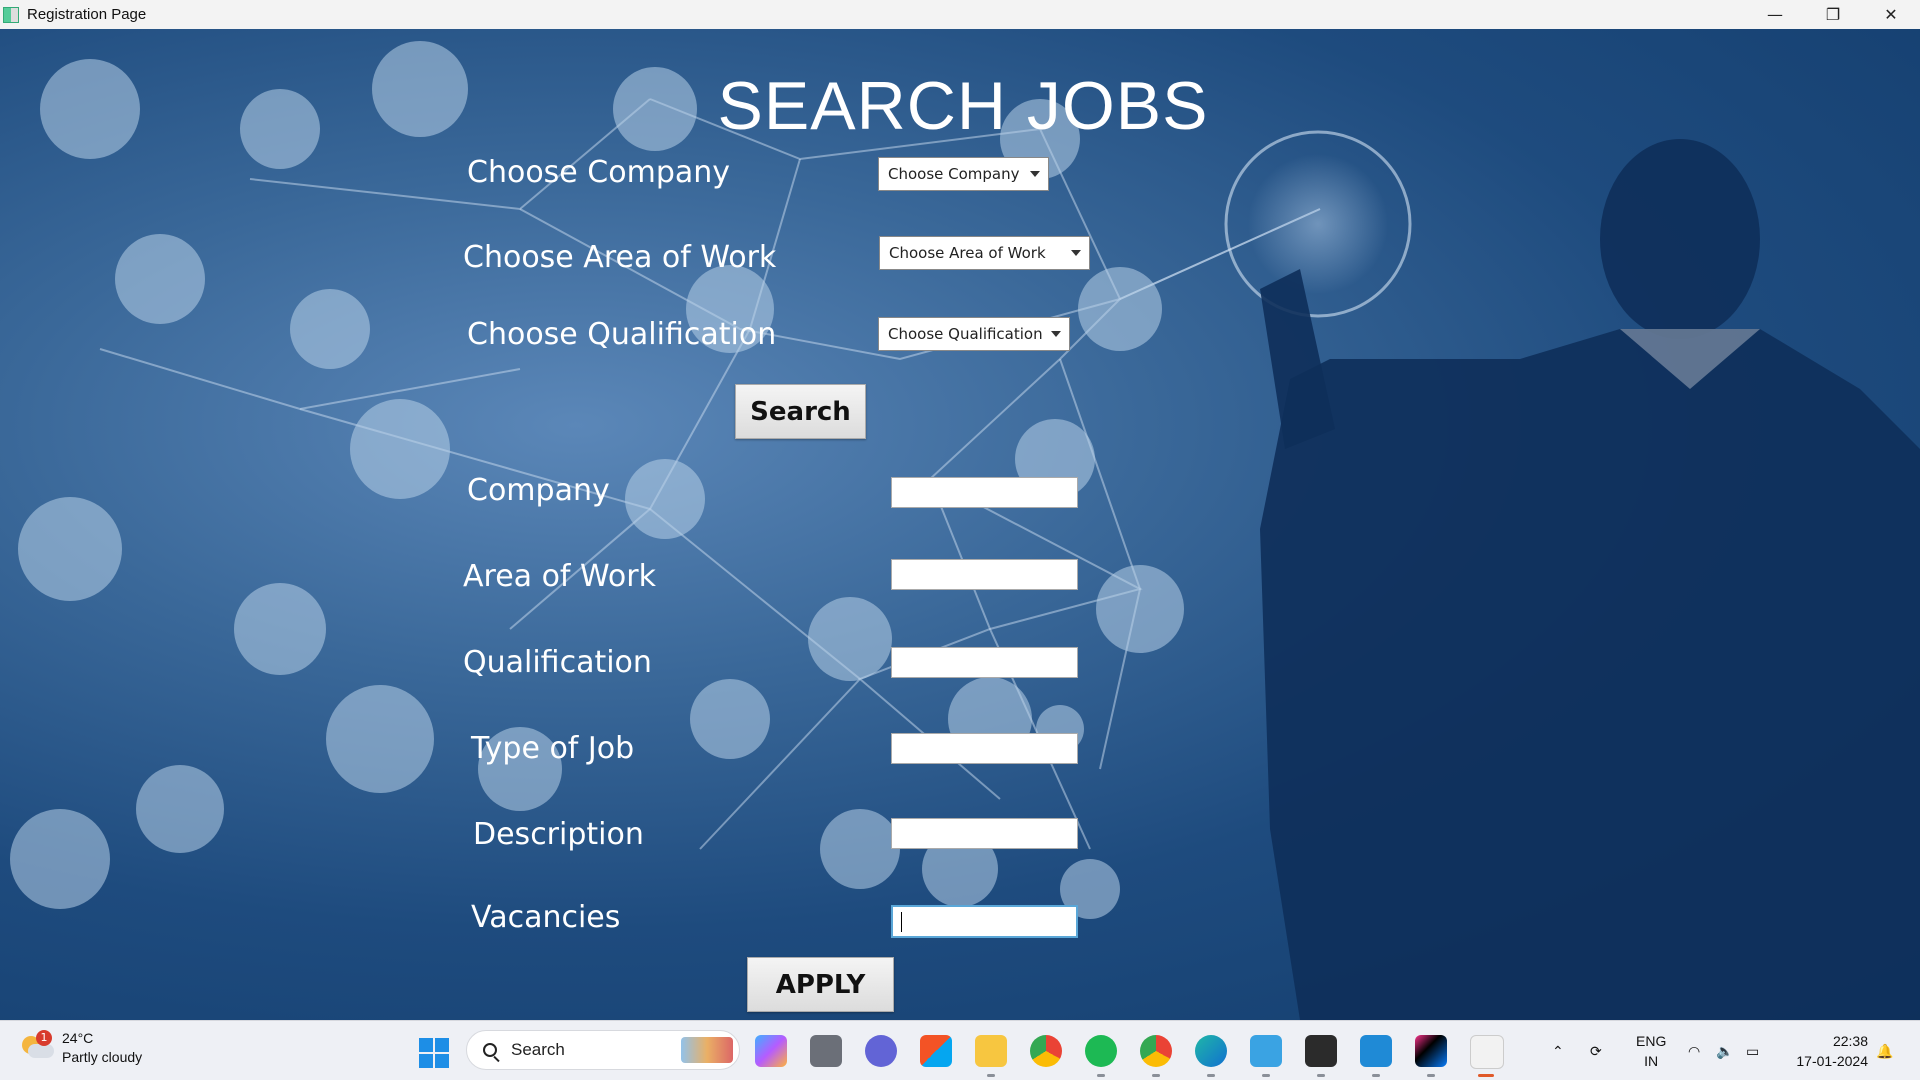 This screenshot has height=1080, width=1920. What do you see at coordinates (1775, 14) in the screenshot?
I see `minimize-icon: —` at bounding box center [1775, 14].